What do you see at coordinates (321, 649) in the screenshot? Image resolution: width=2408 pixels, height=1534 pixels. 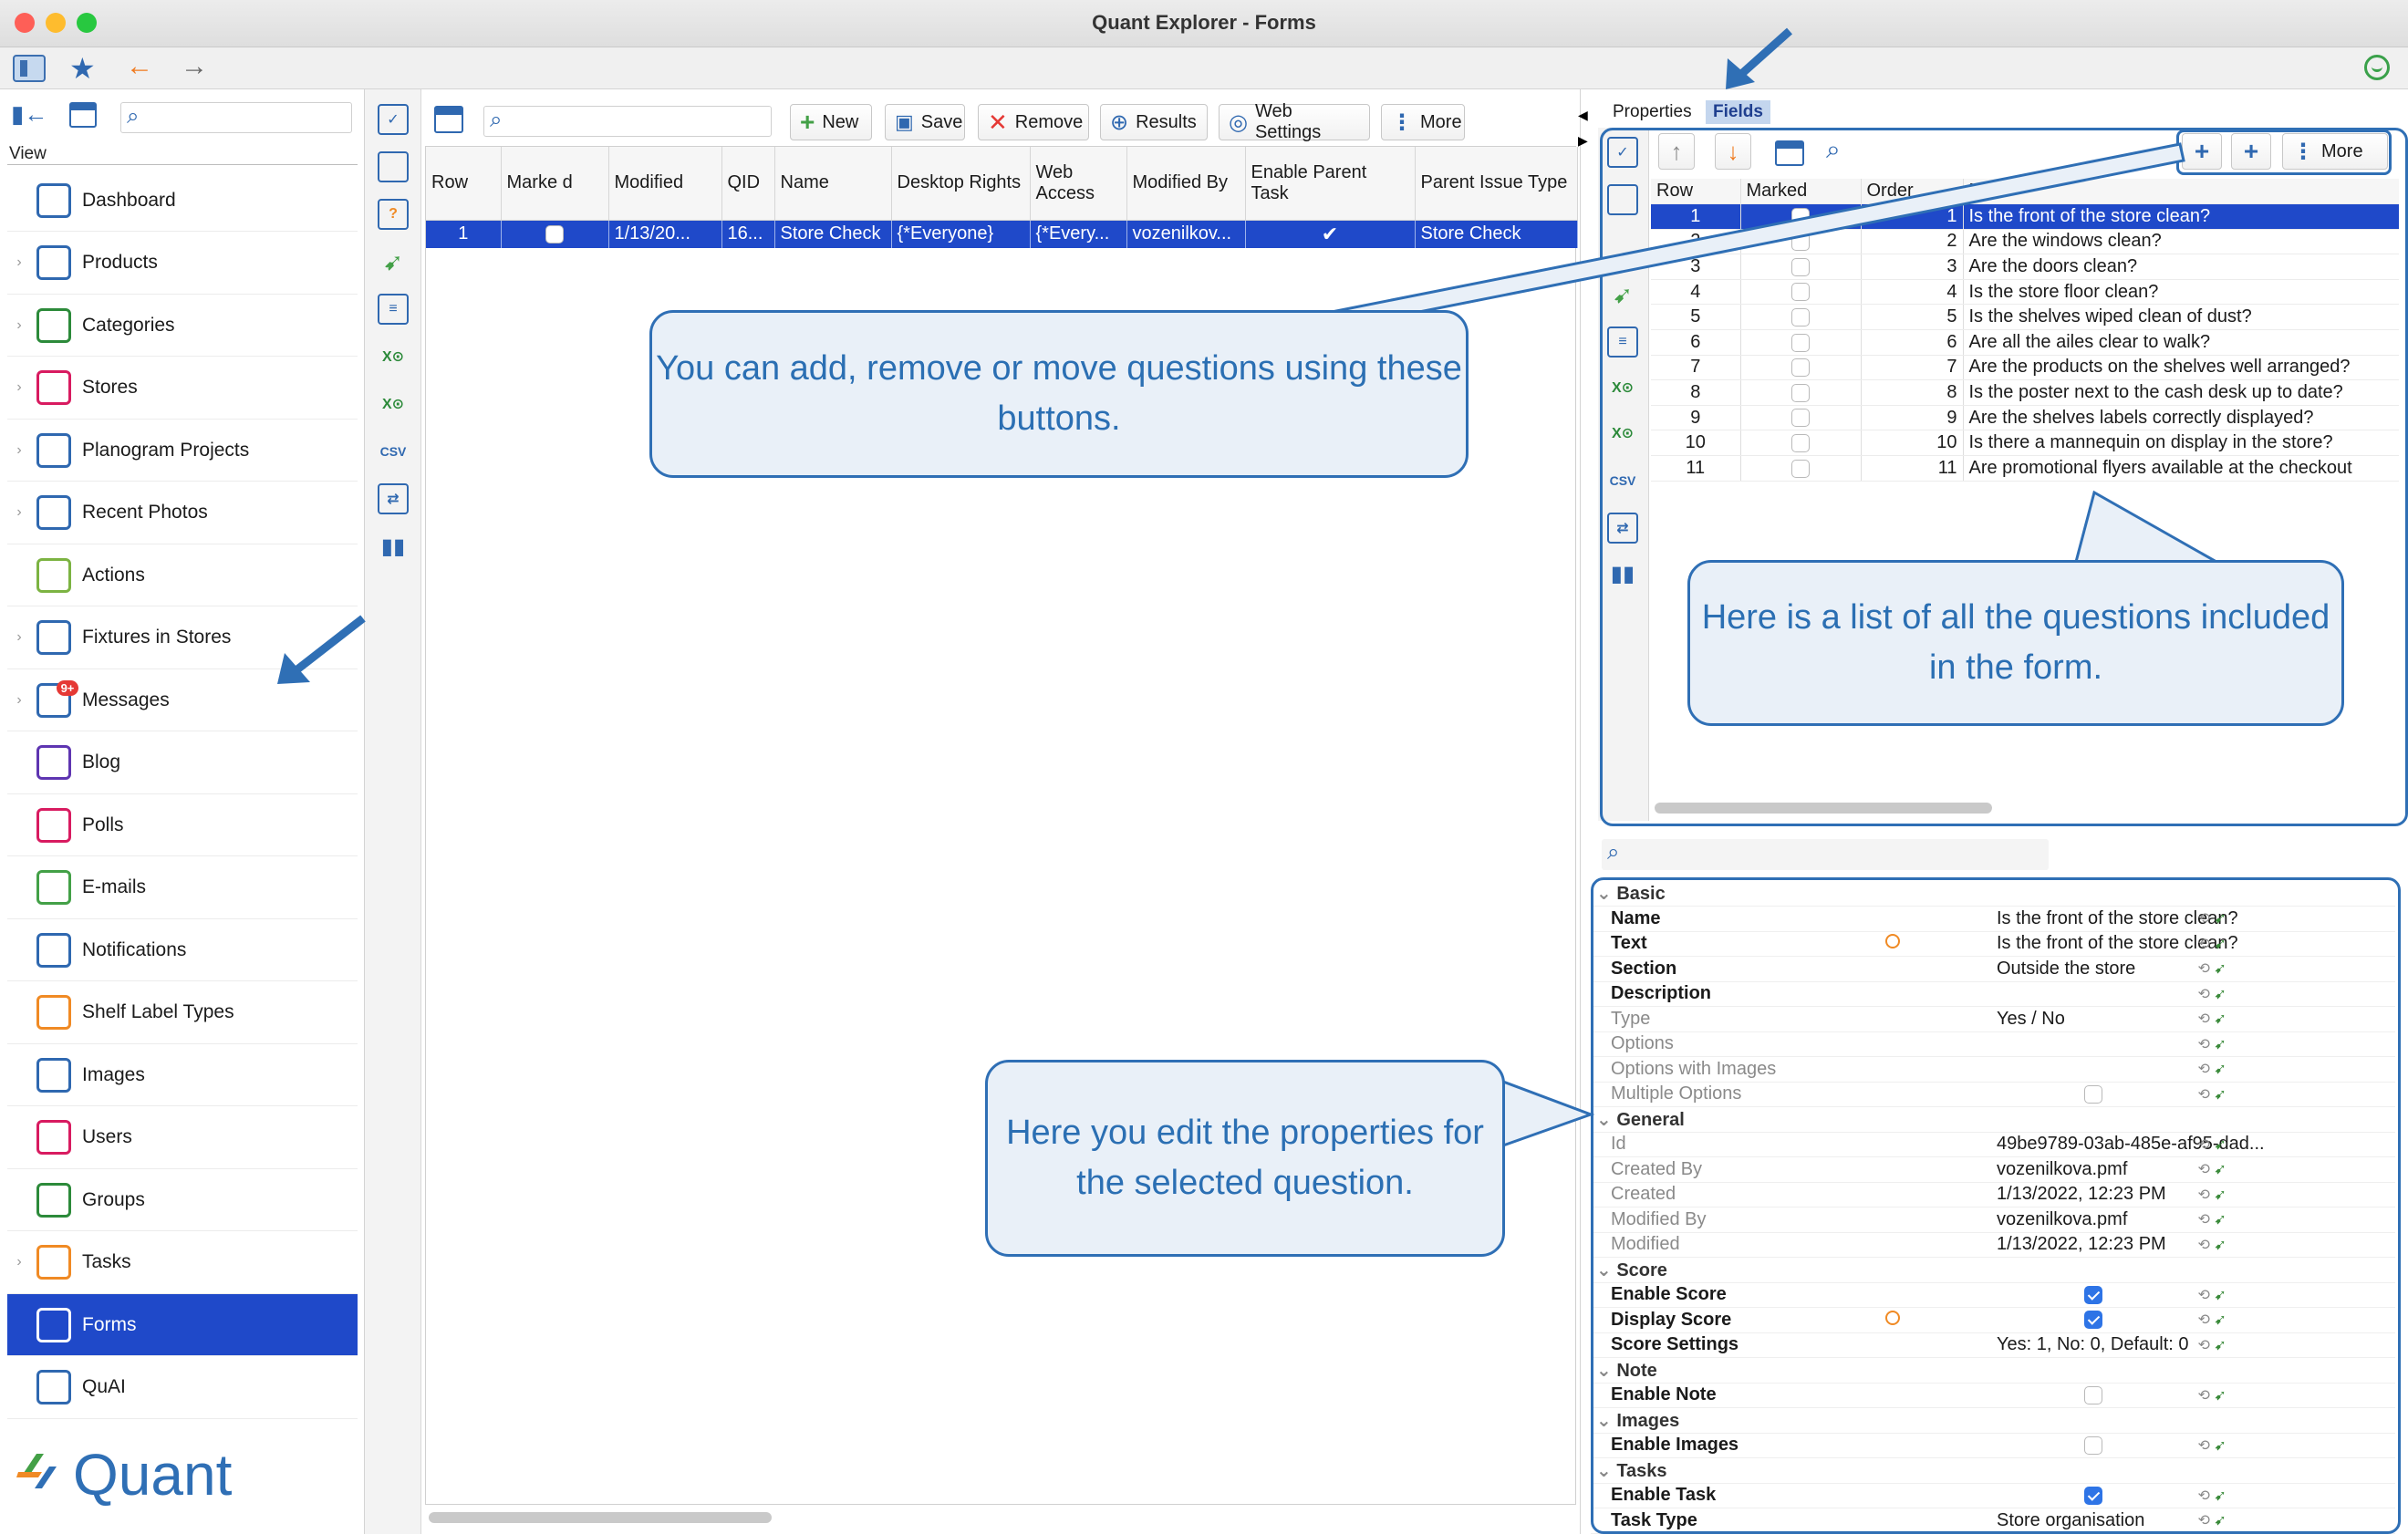 I see `arrow-to-forms-item-icon` at bounding box center [321, 649].